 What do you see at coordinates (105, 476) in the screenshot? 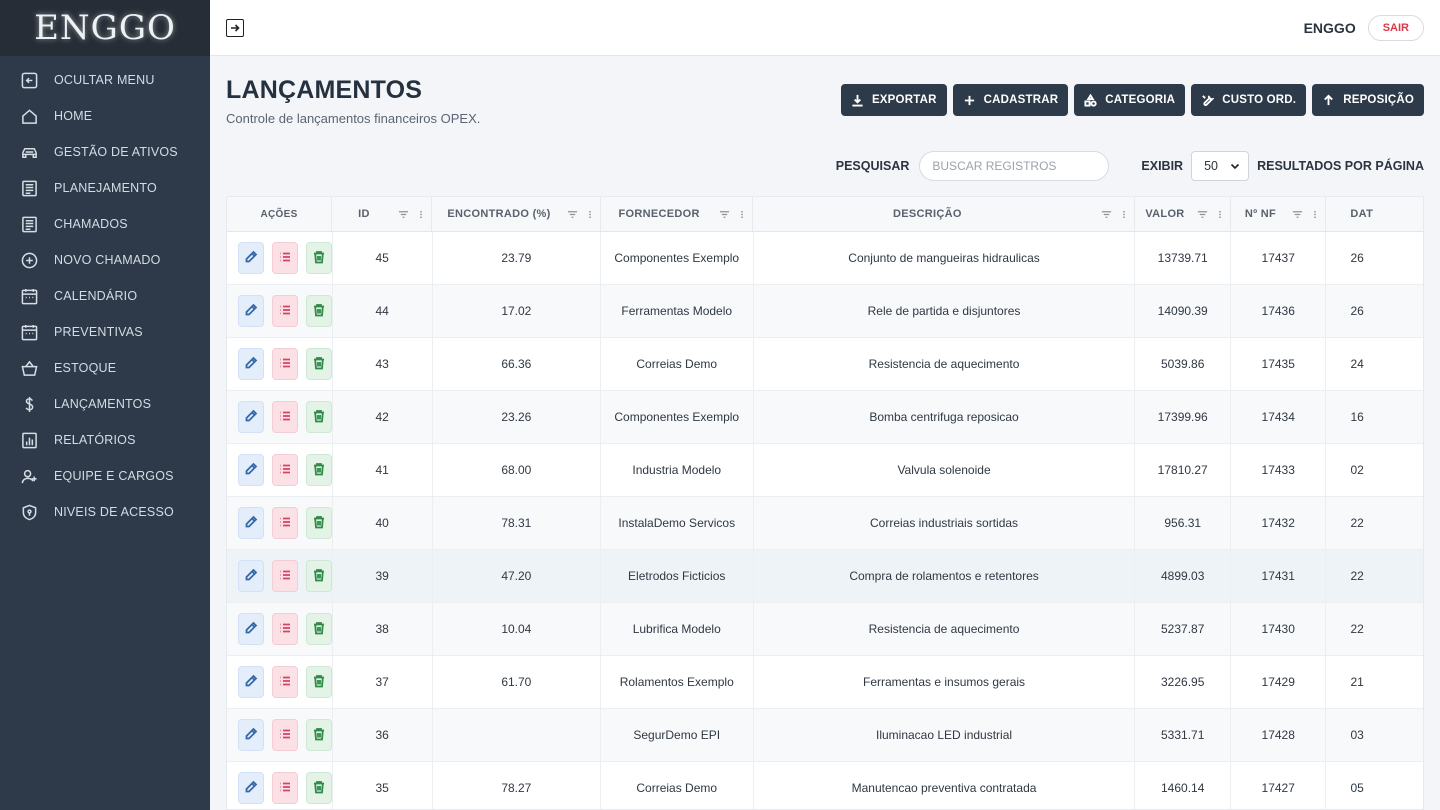
I see `sidebar-item-equipe-cargos: EQUIPE E CARGOS` at bounding box center [105, 476].